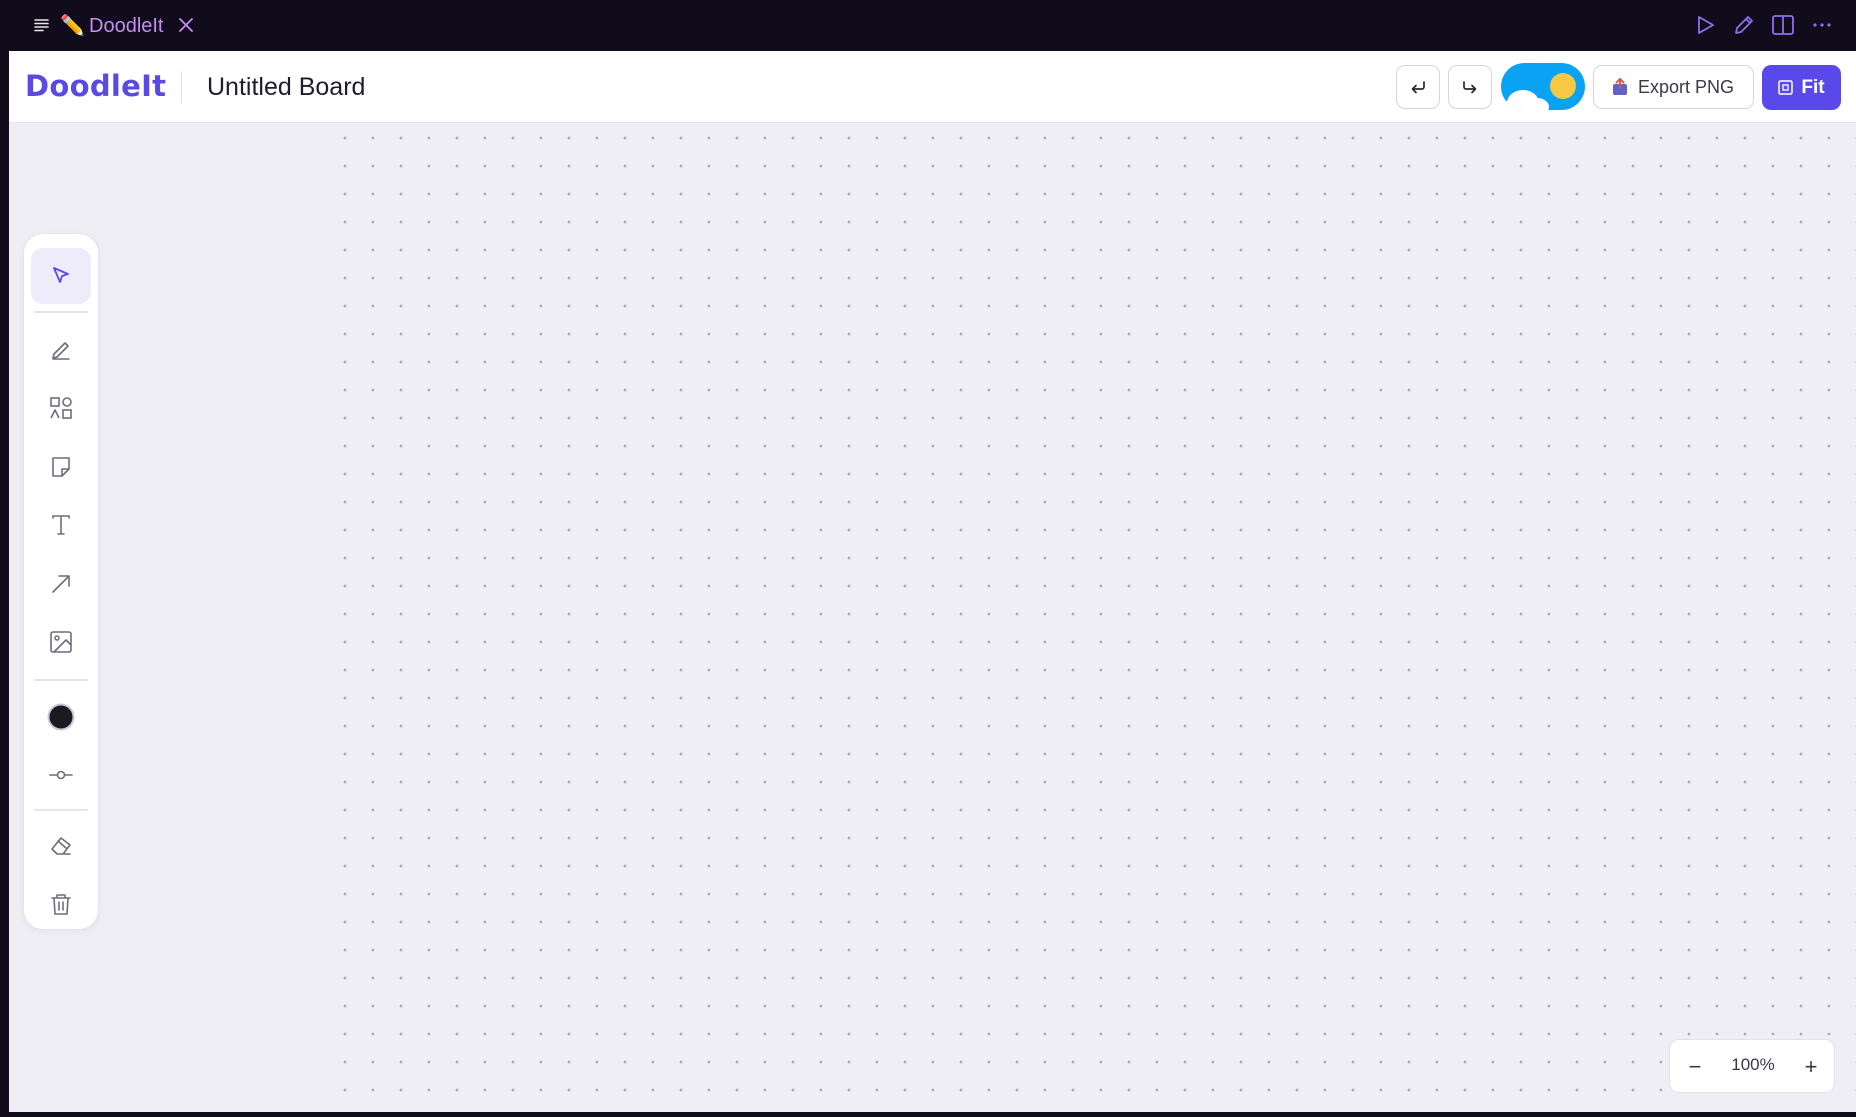  I want to click on text-tool-button, so click(61, 525).